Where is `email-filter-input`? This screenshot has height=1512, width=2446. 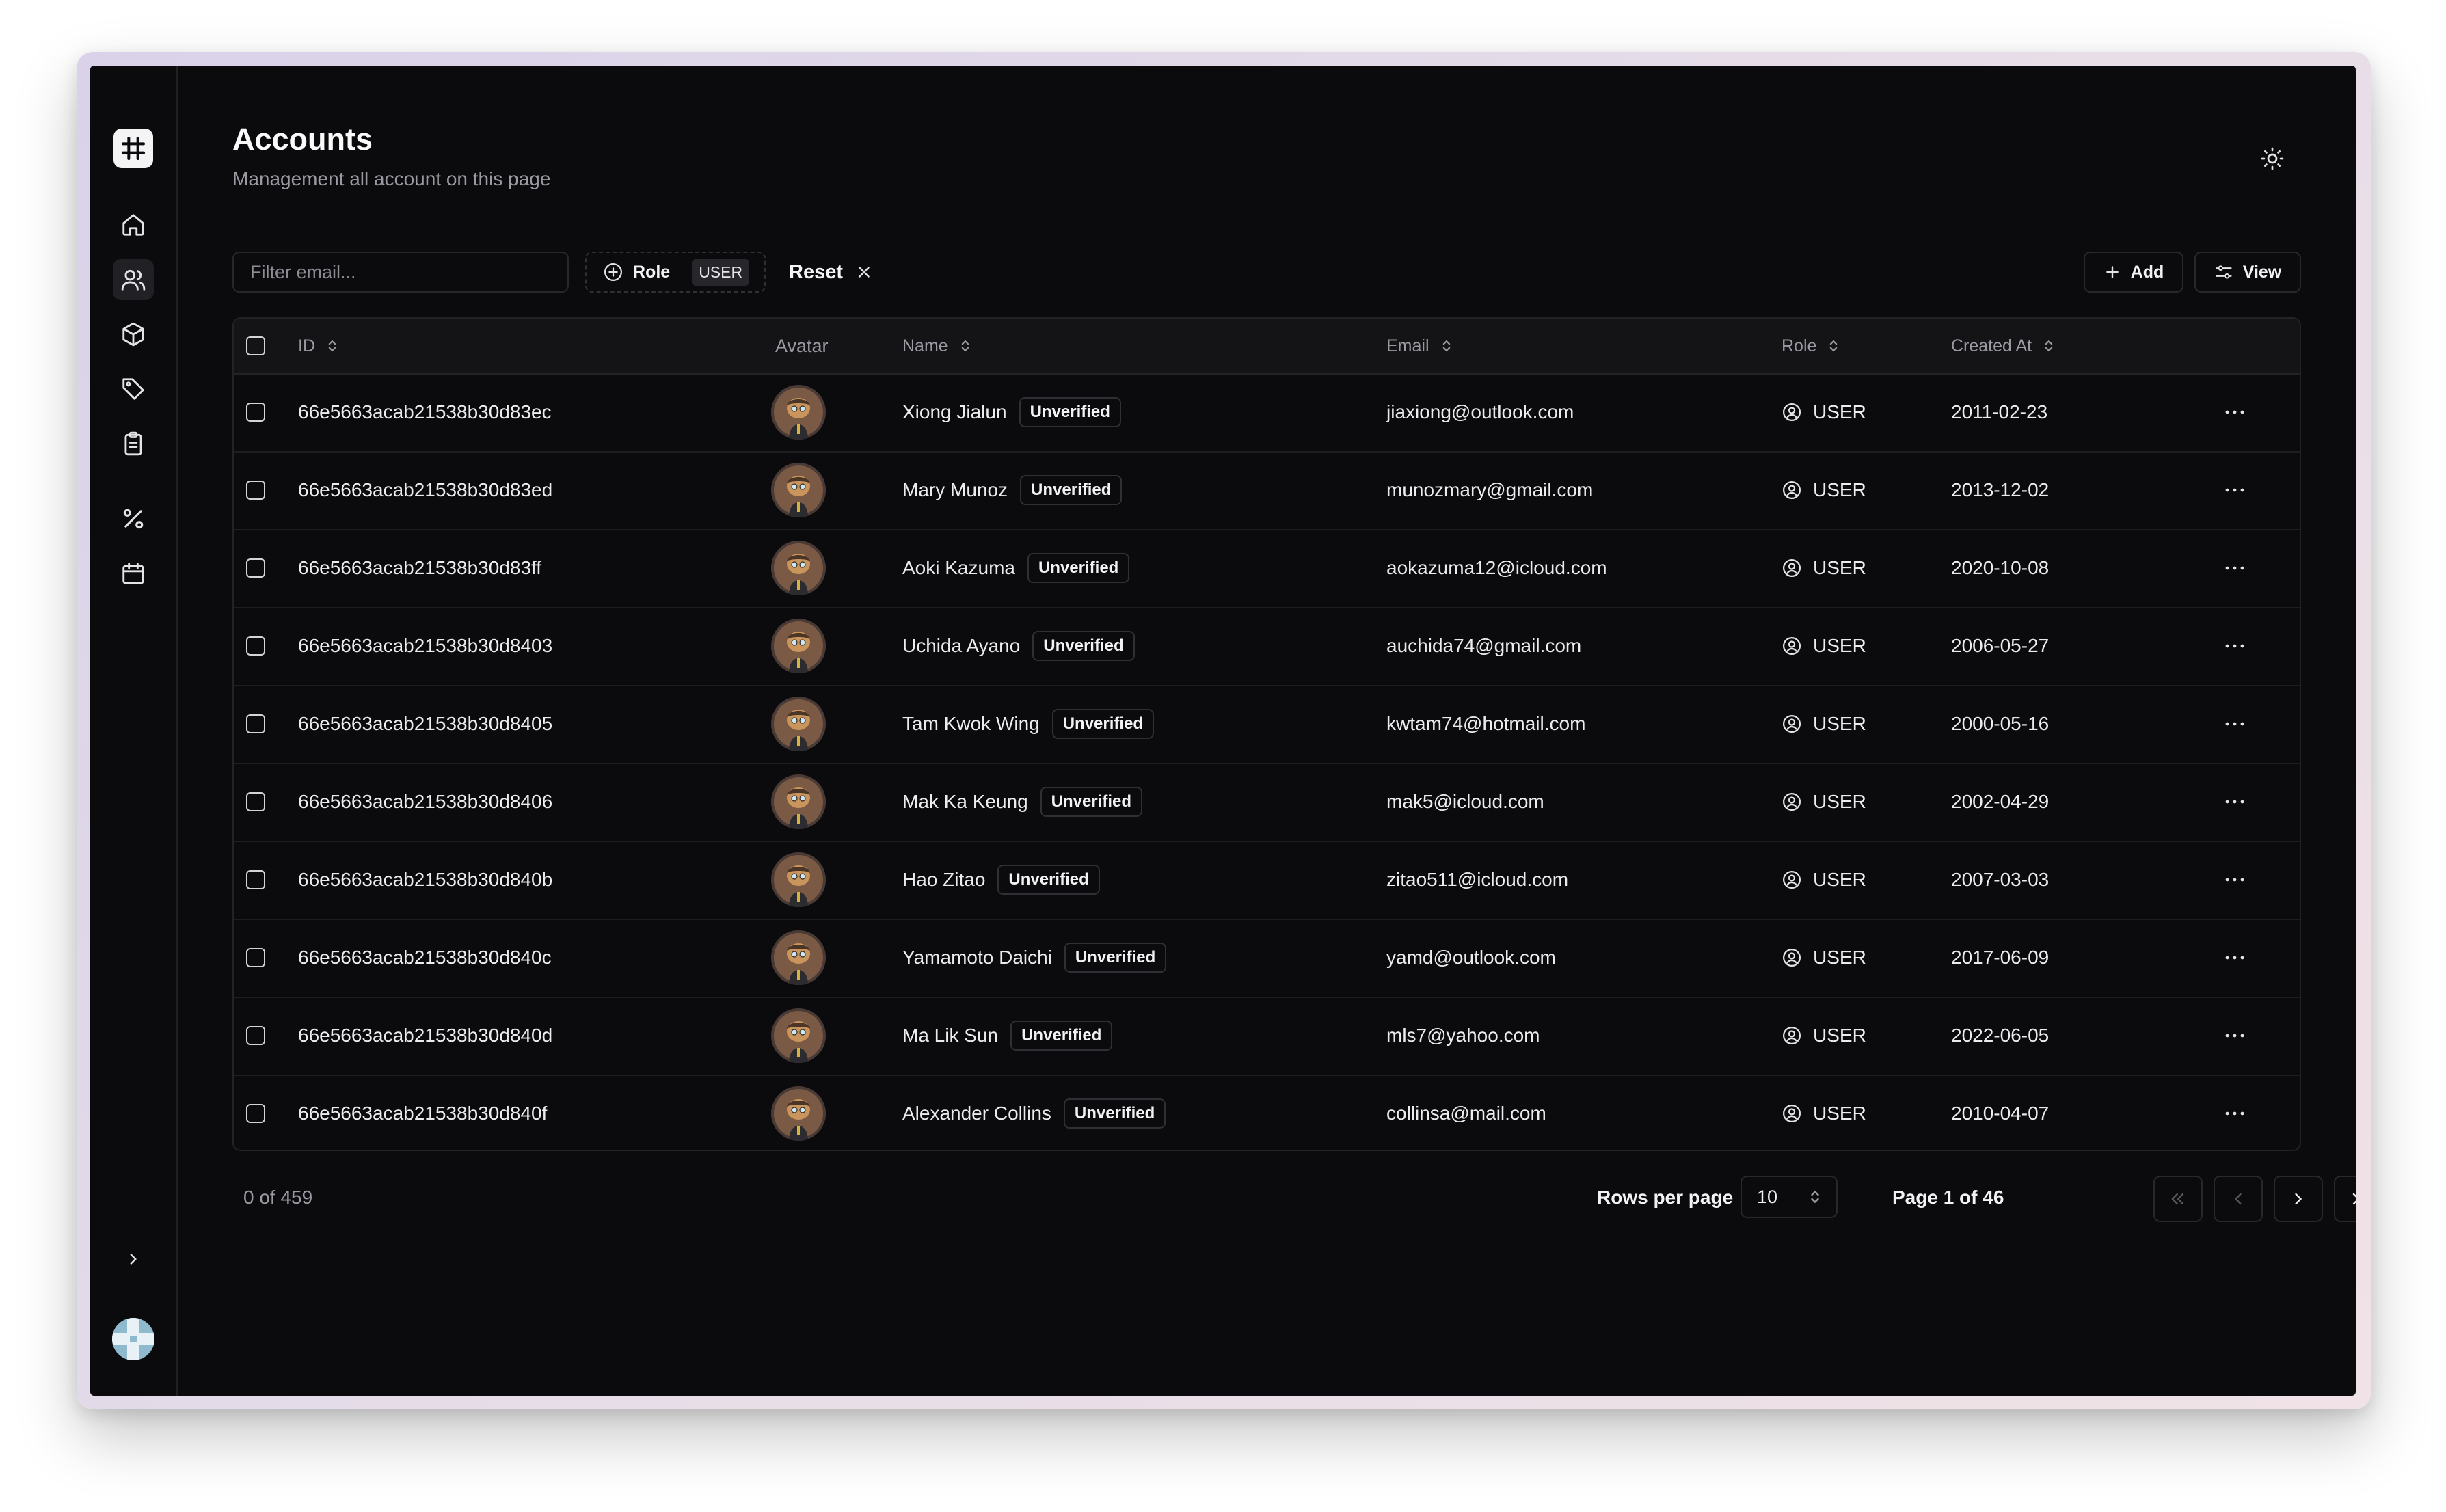
email-filter-input is located at coordinates (400, 272).